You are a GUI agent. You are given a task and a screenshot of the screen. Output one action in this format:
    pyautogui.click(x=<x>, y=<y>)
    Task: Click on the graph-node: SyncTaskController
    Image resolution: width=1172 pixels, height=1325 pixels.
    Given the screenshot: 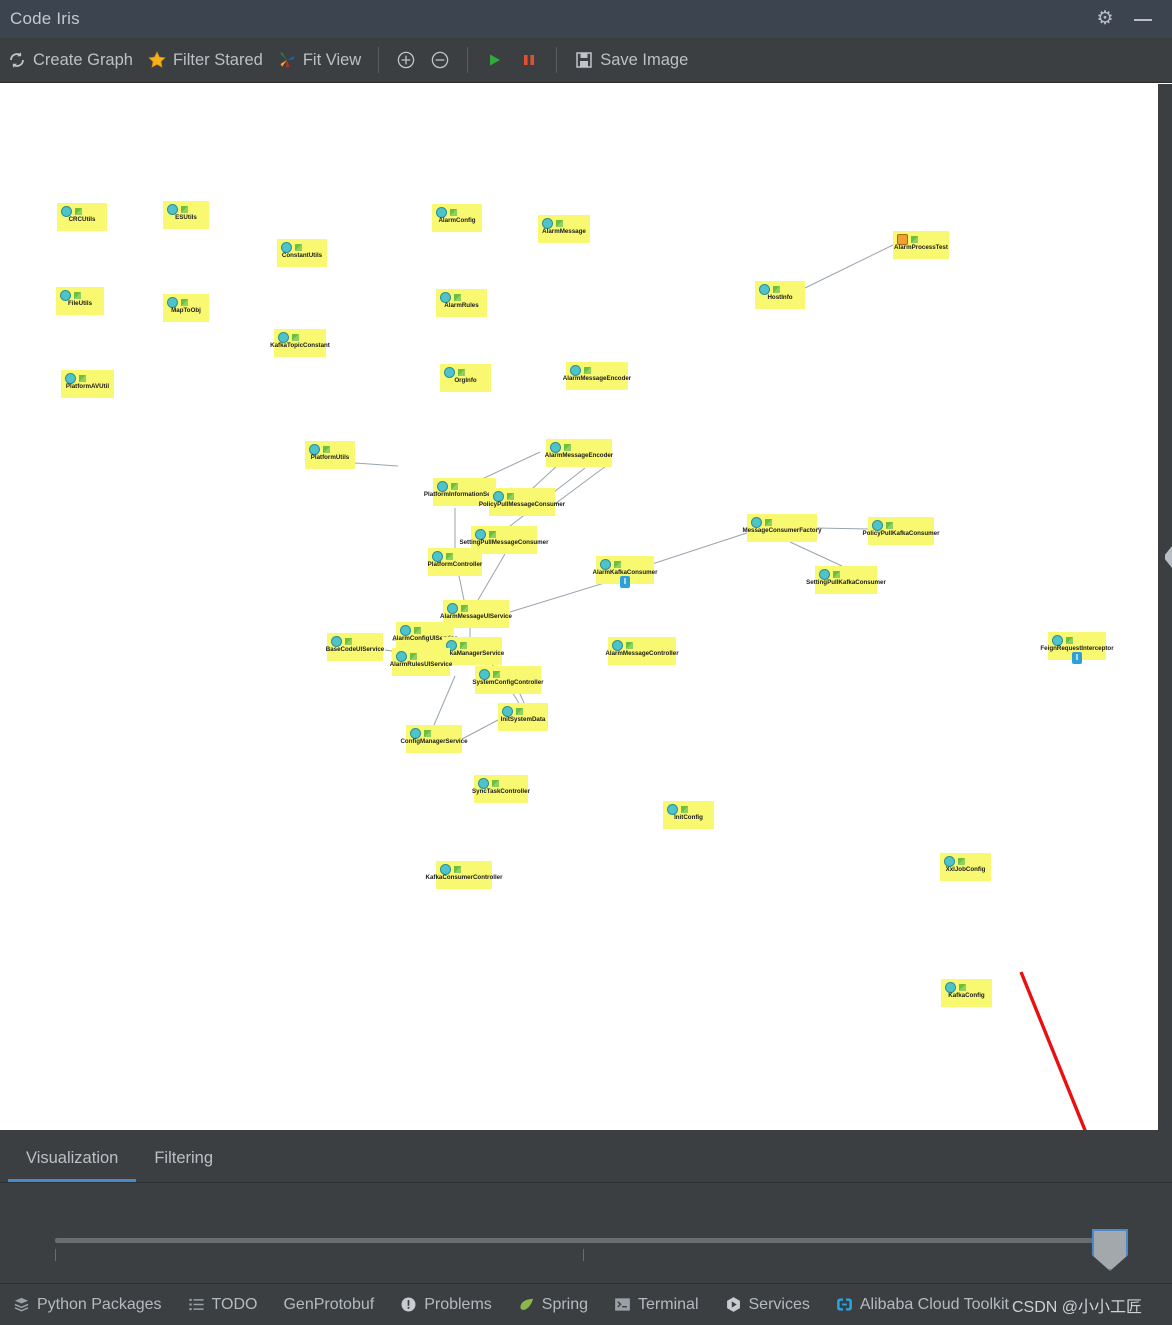 What is the action you would take?
    pyautogui.click(x=501, y=789)
    